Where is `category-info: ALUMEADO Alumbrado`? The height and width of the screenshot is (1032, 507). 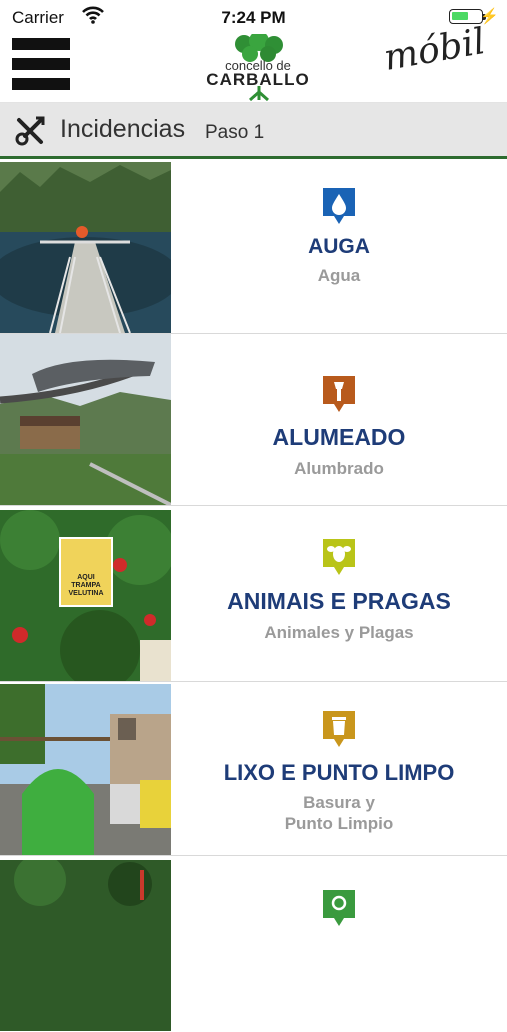 category-info: ALUMEADO Alumbrado is located at coordinates (339, 419).